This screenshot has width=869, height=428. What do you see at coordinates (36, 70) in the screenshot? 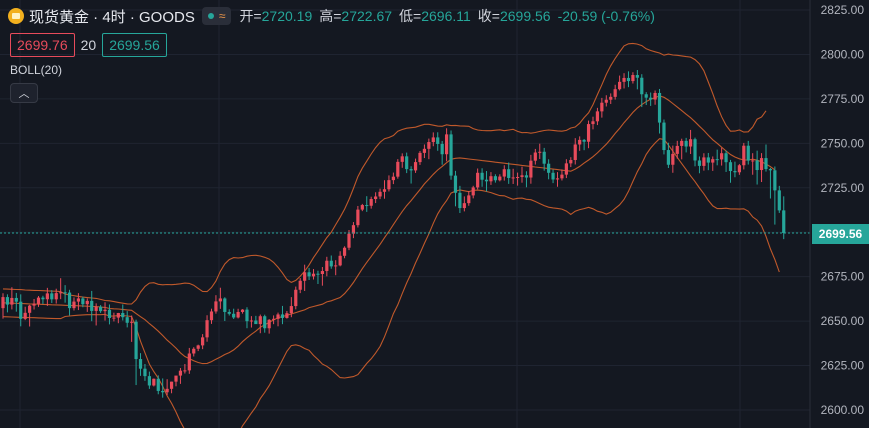
I see `indicator-label: BOLL(20)` at bounding box center [36, 70].